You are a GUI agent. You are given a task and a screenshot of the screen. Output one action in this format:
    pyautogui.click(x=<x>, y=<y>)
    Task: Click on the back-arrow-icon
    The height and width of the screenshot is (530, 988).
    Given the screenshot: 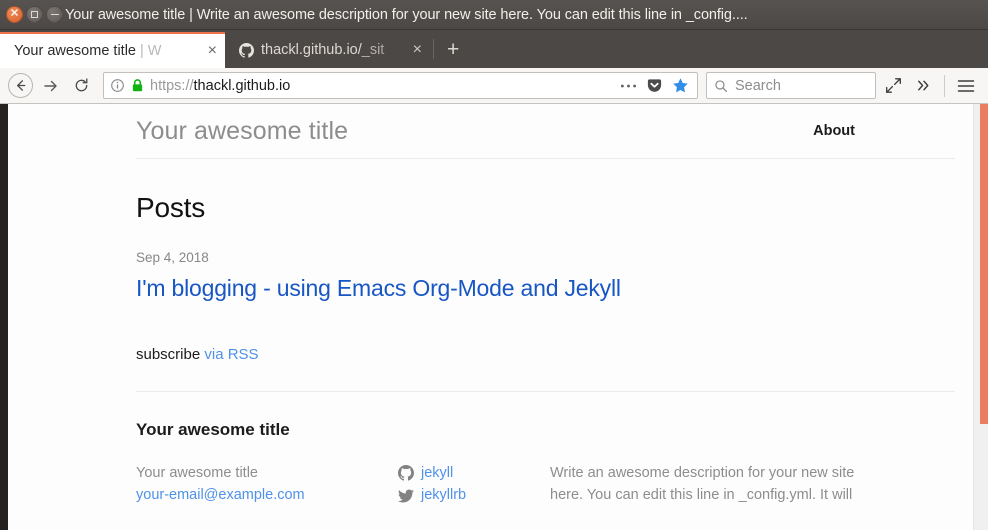 What is the action you would take?
    pyautogui.click(x=20, y=85)
    